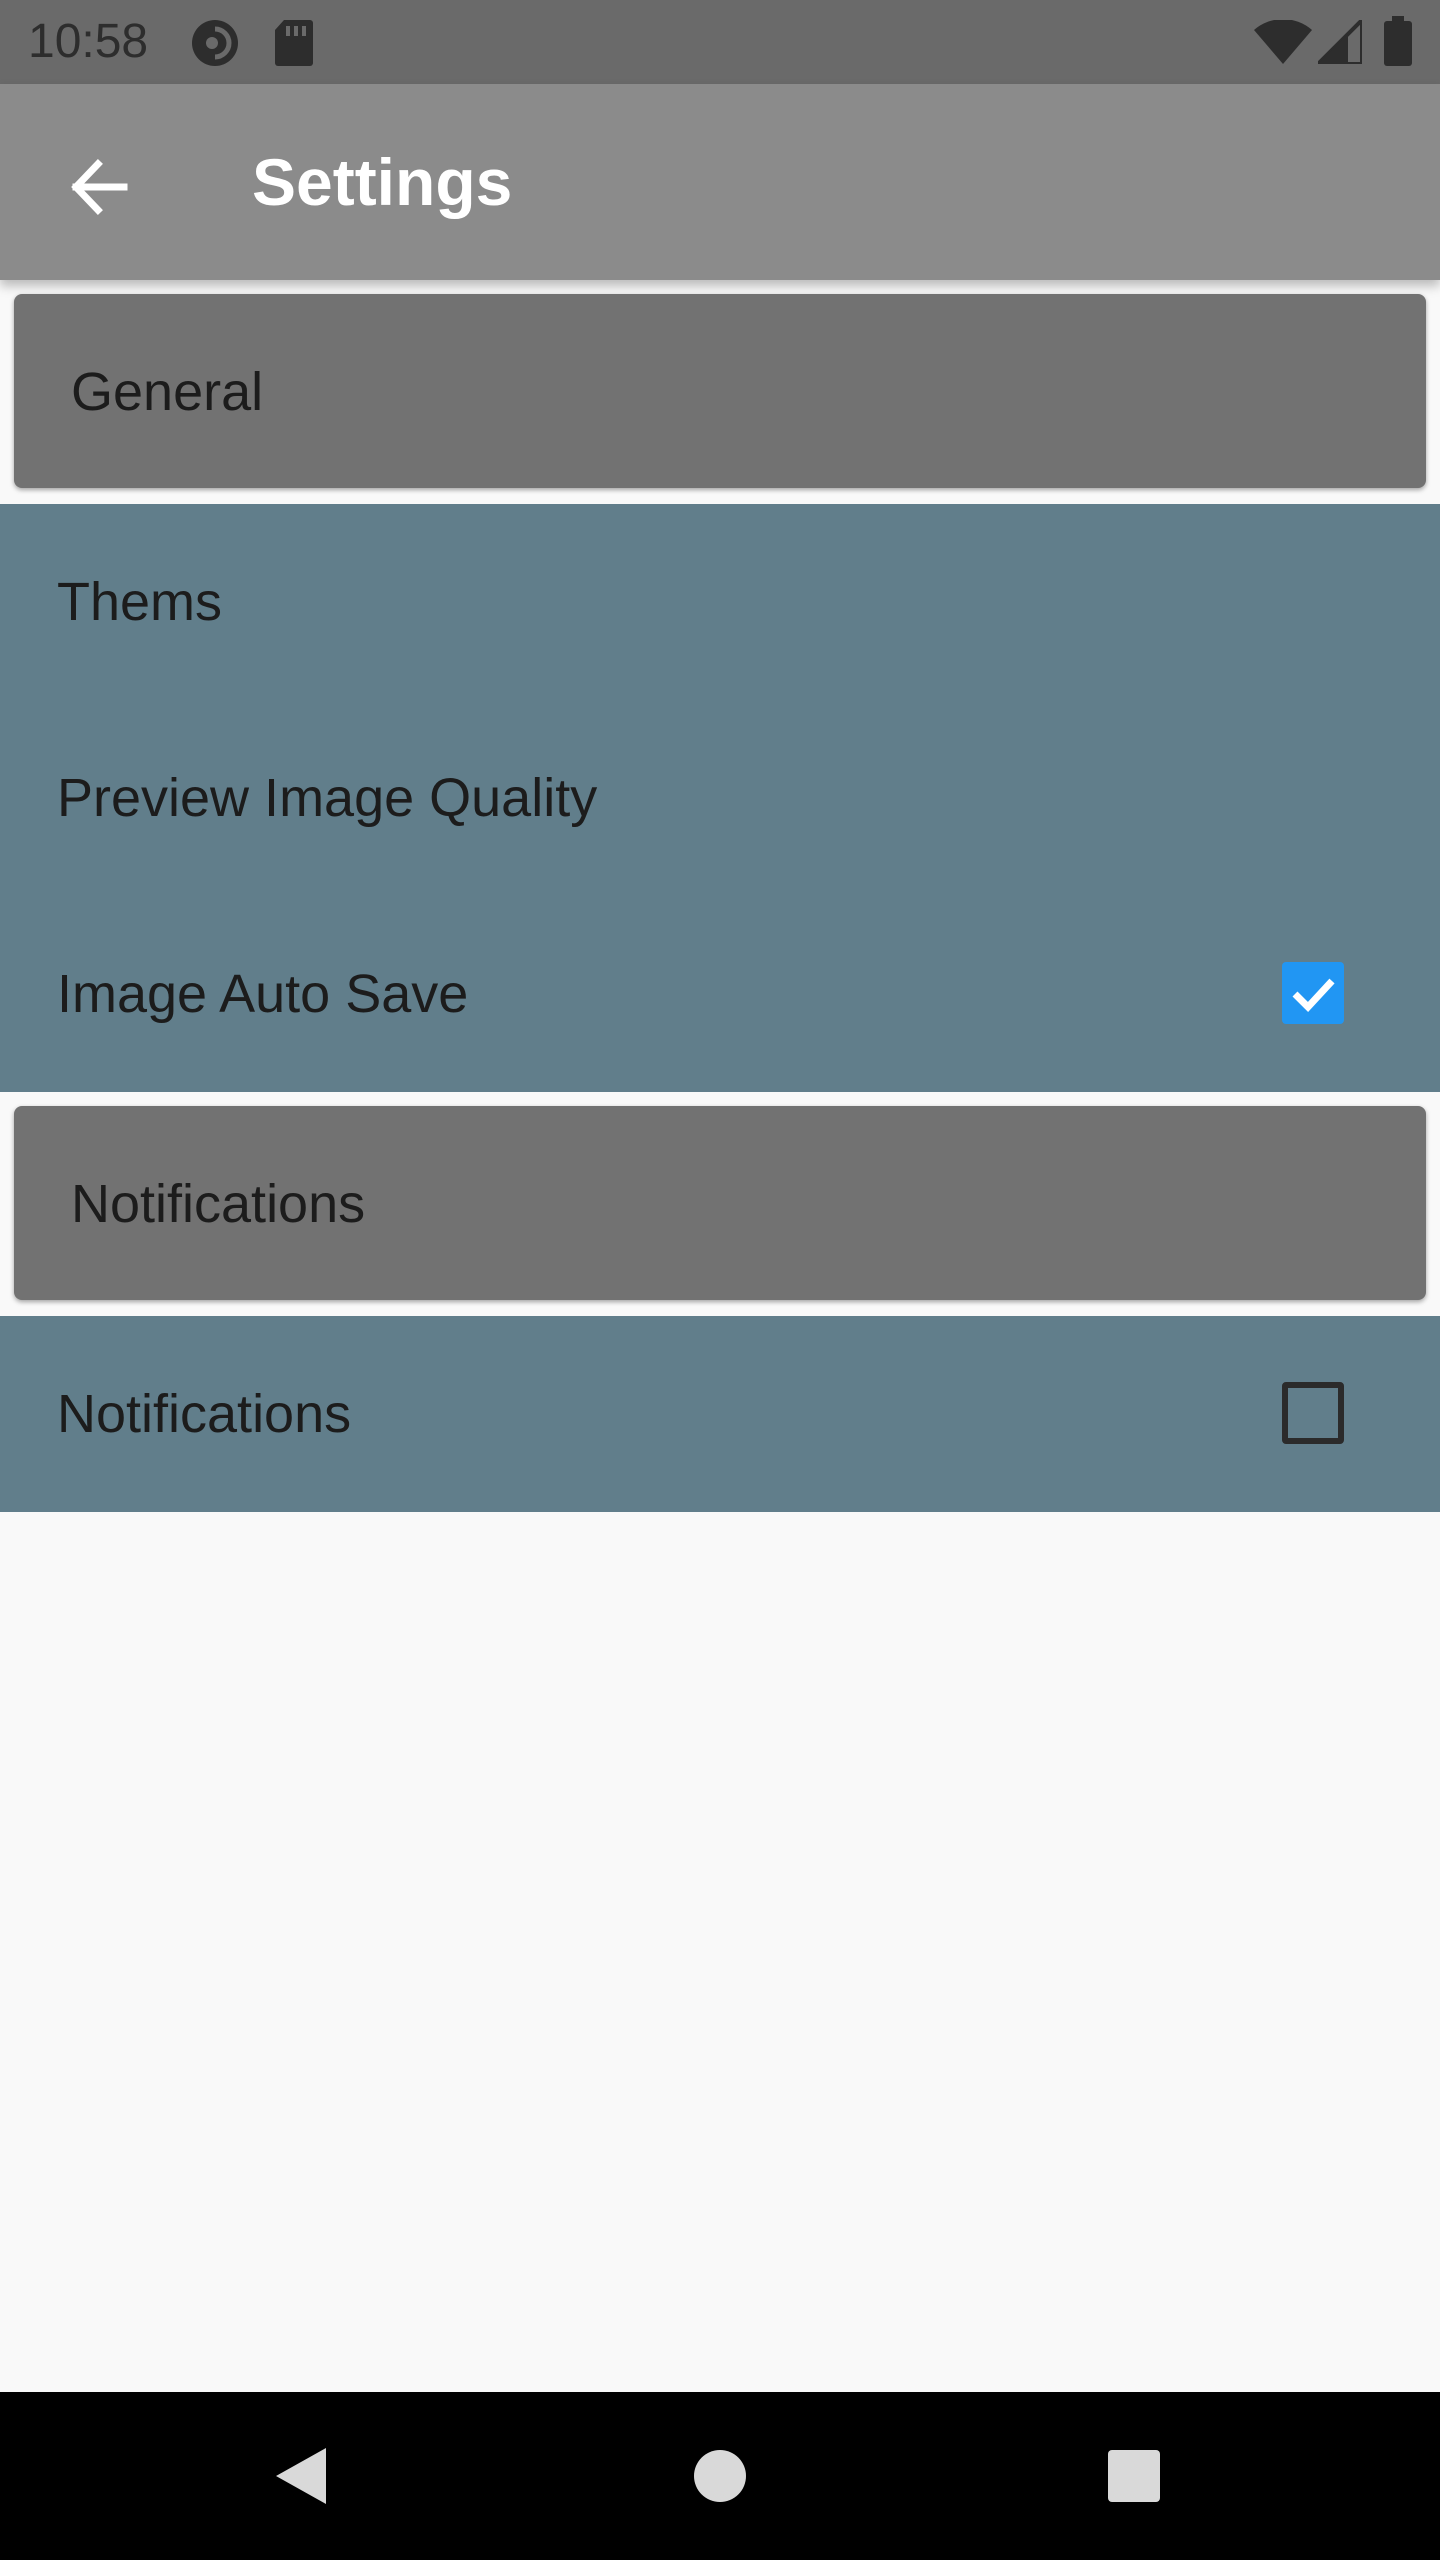 This screenshot has height=2560, width=1440. What do you see at coordinates (1134, 2476) in the screenshot?
I see `recents-square-icon` at bounding box center [1134, 2476].